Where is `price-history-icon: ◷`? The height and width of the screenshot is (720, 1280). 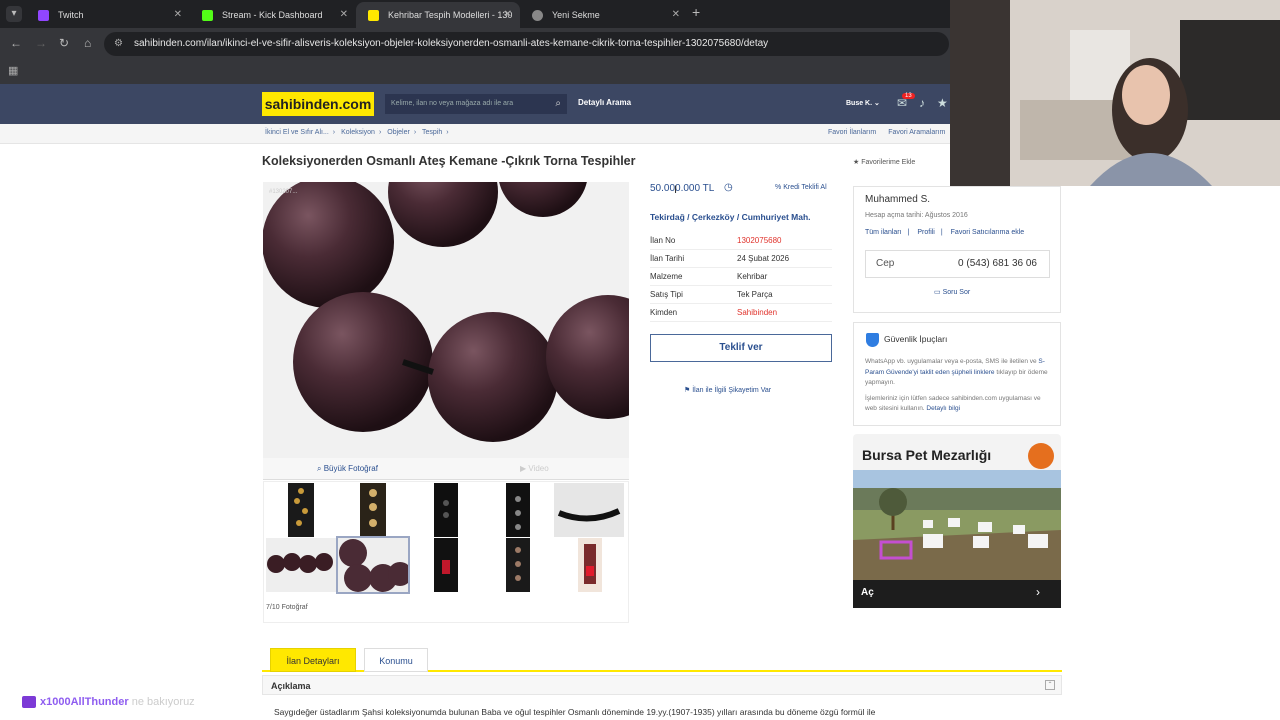 price-history-icon: ◷ is located at coordinates (728, 187).